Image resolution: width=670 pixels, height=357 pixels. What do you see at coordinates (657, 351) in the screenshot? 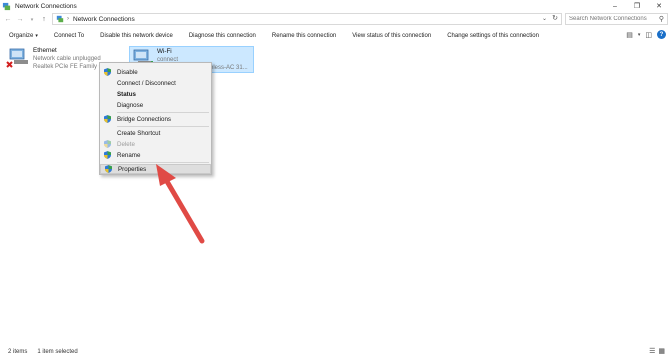
I see `status-view-icons: ☰ ▦` at bounding box center [657, 351].